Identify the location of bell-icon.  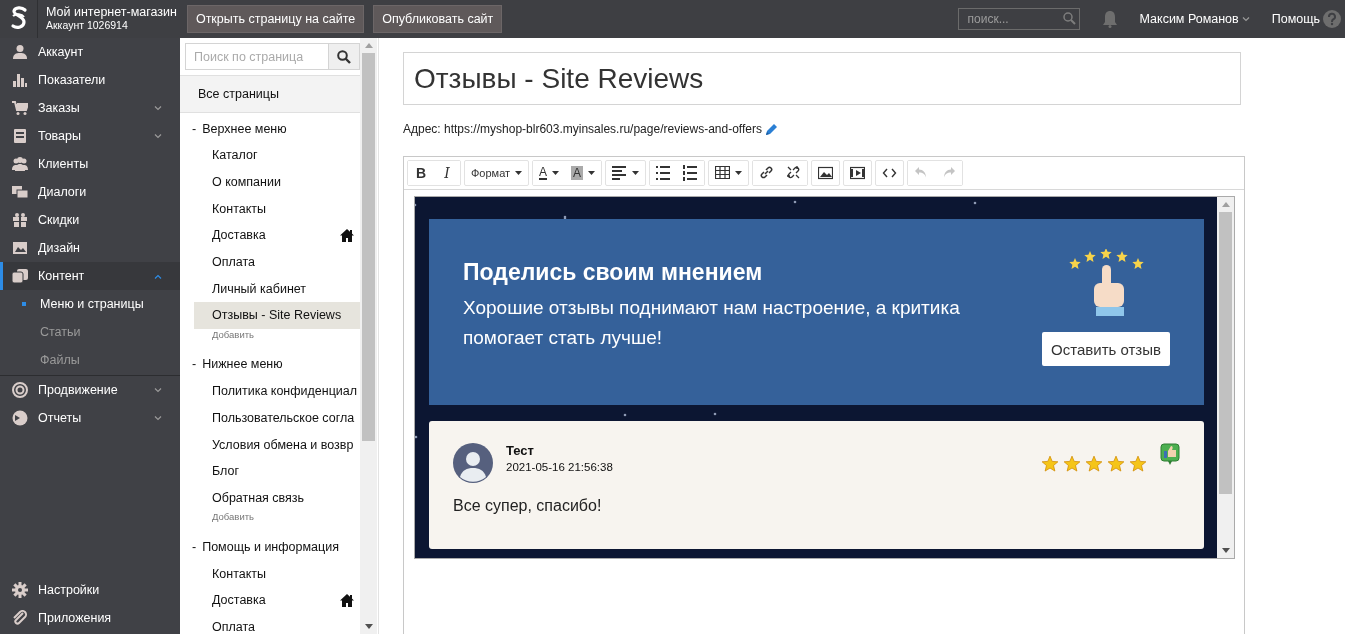
(1109, 19).